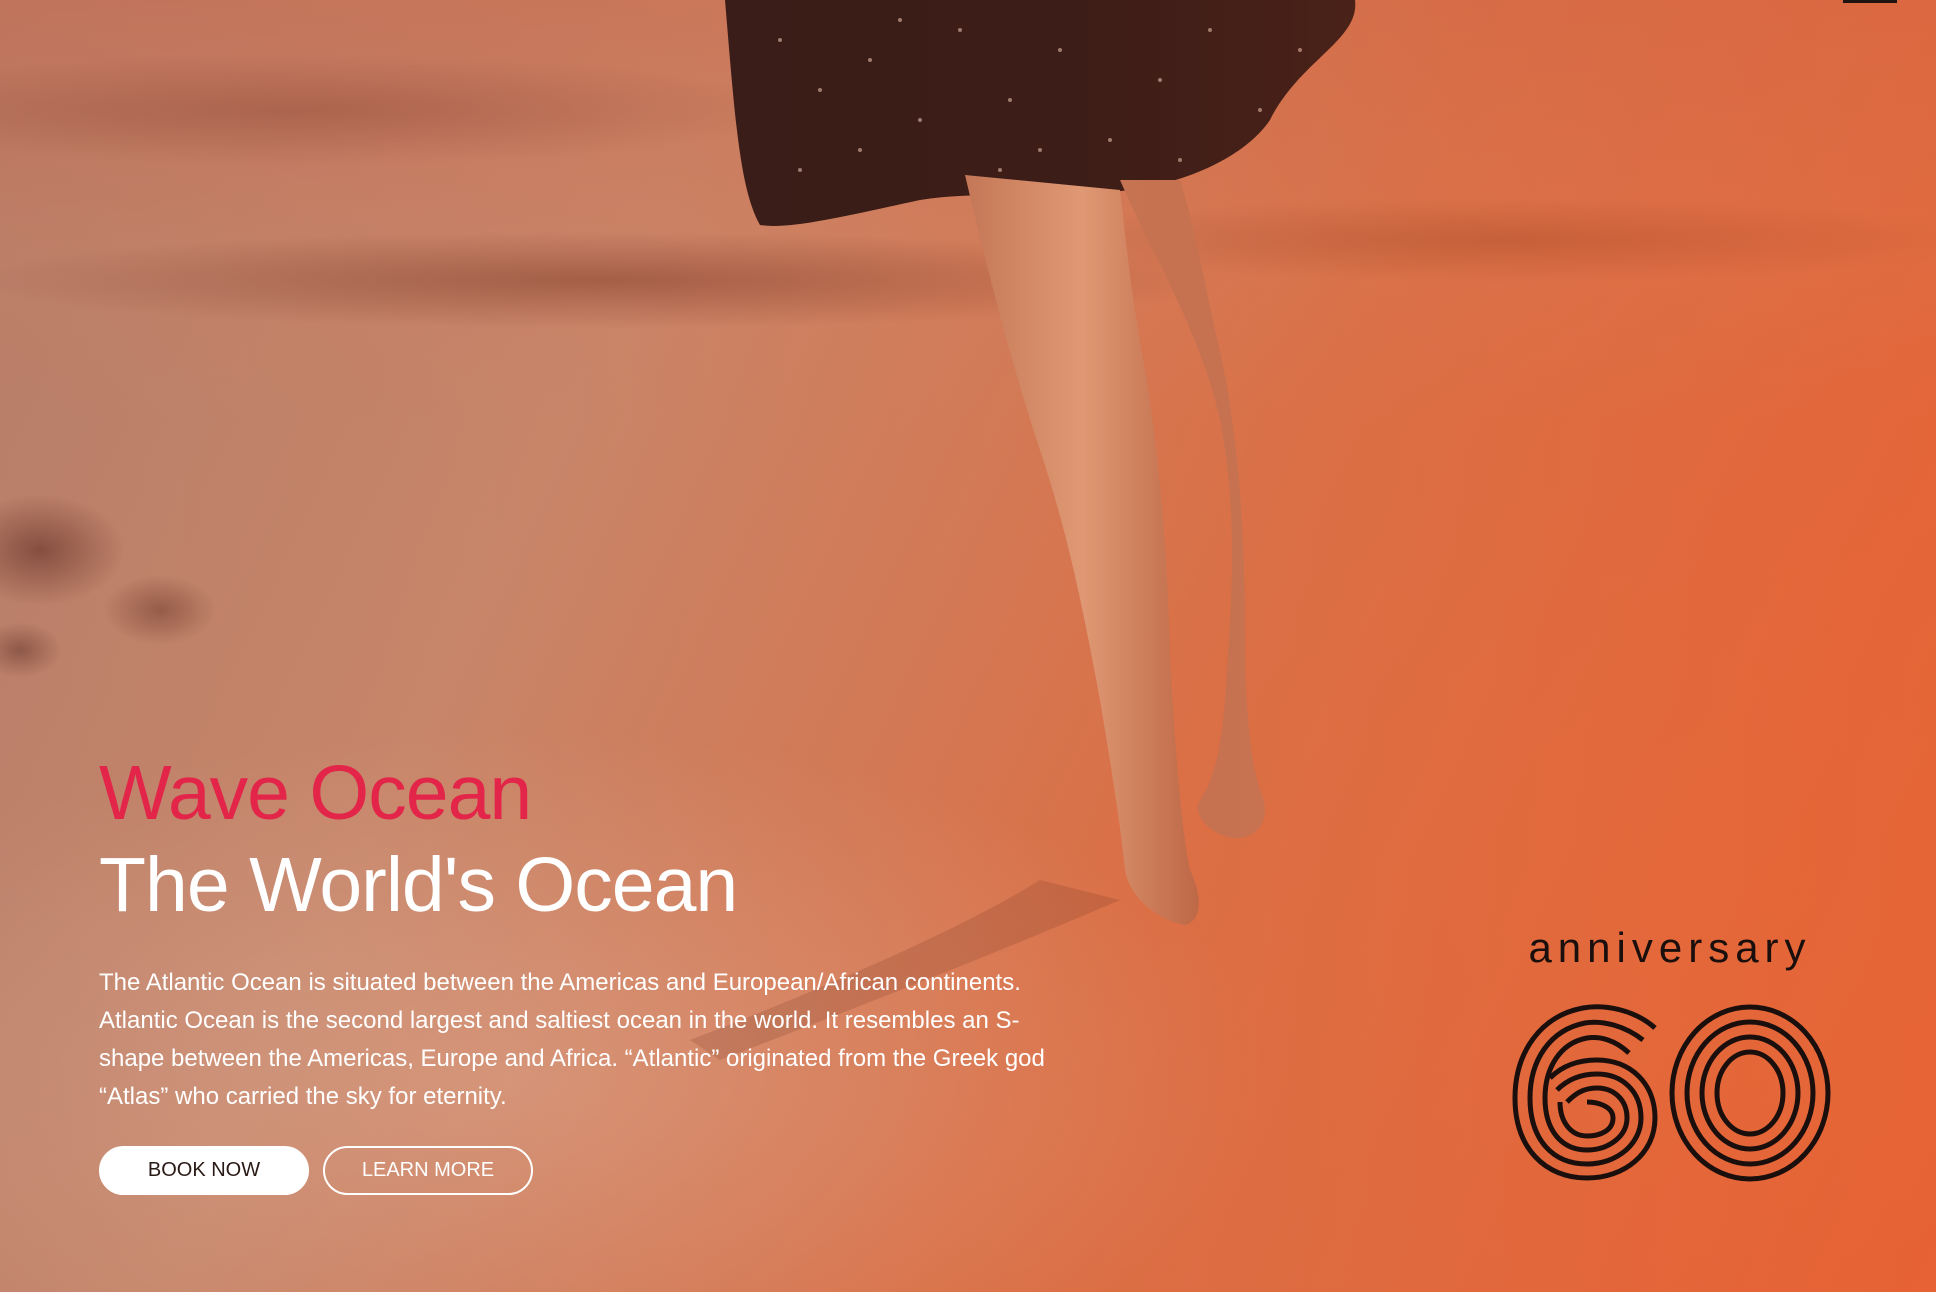 The height and width of the screenshot is (1292, 1936). I want to click on anniversary-badge: anniversary, so click(1670, 1053).